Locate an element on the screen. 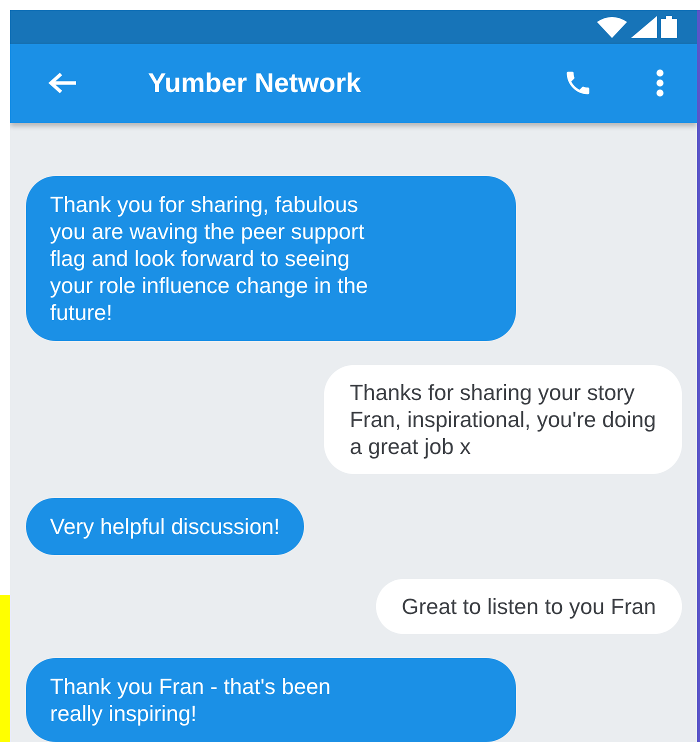 This screenshot has height=742, width=700. message-bubble: Thank you Fran - that's been really inspiring! is located at coordinates (271, 700).